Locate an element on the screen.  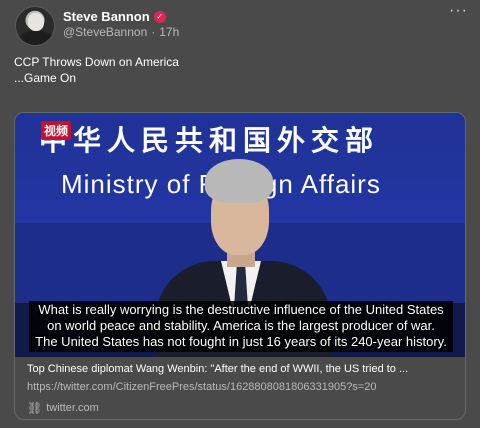
channel-logo: 视频 is located at coordinates (56, 130).